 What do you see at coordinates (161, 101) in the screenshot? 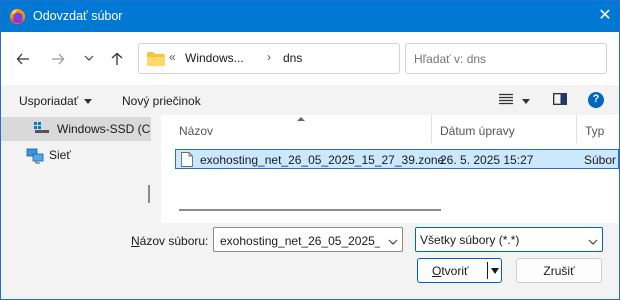
I see `new-folder-button: Nový priečinok` at bounding box center [161, 101].